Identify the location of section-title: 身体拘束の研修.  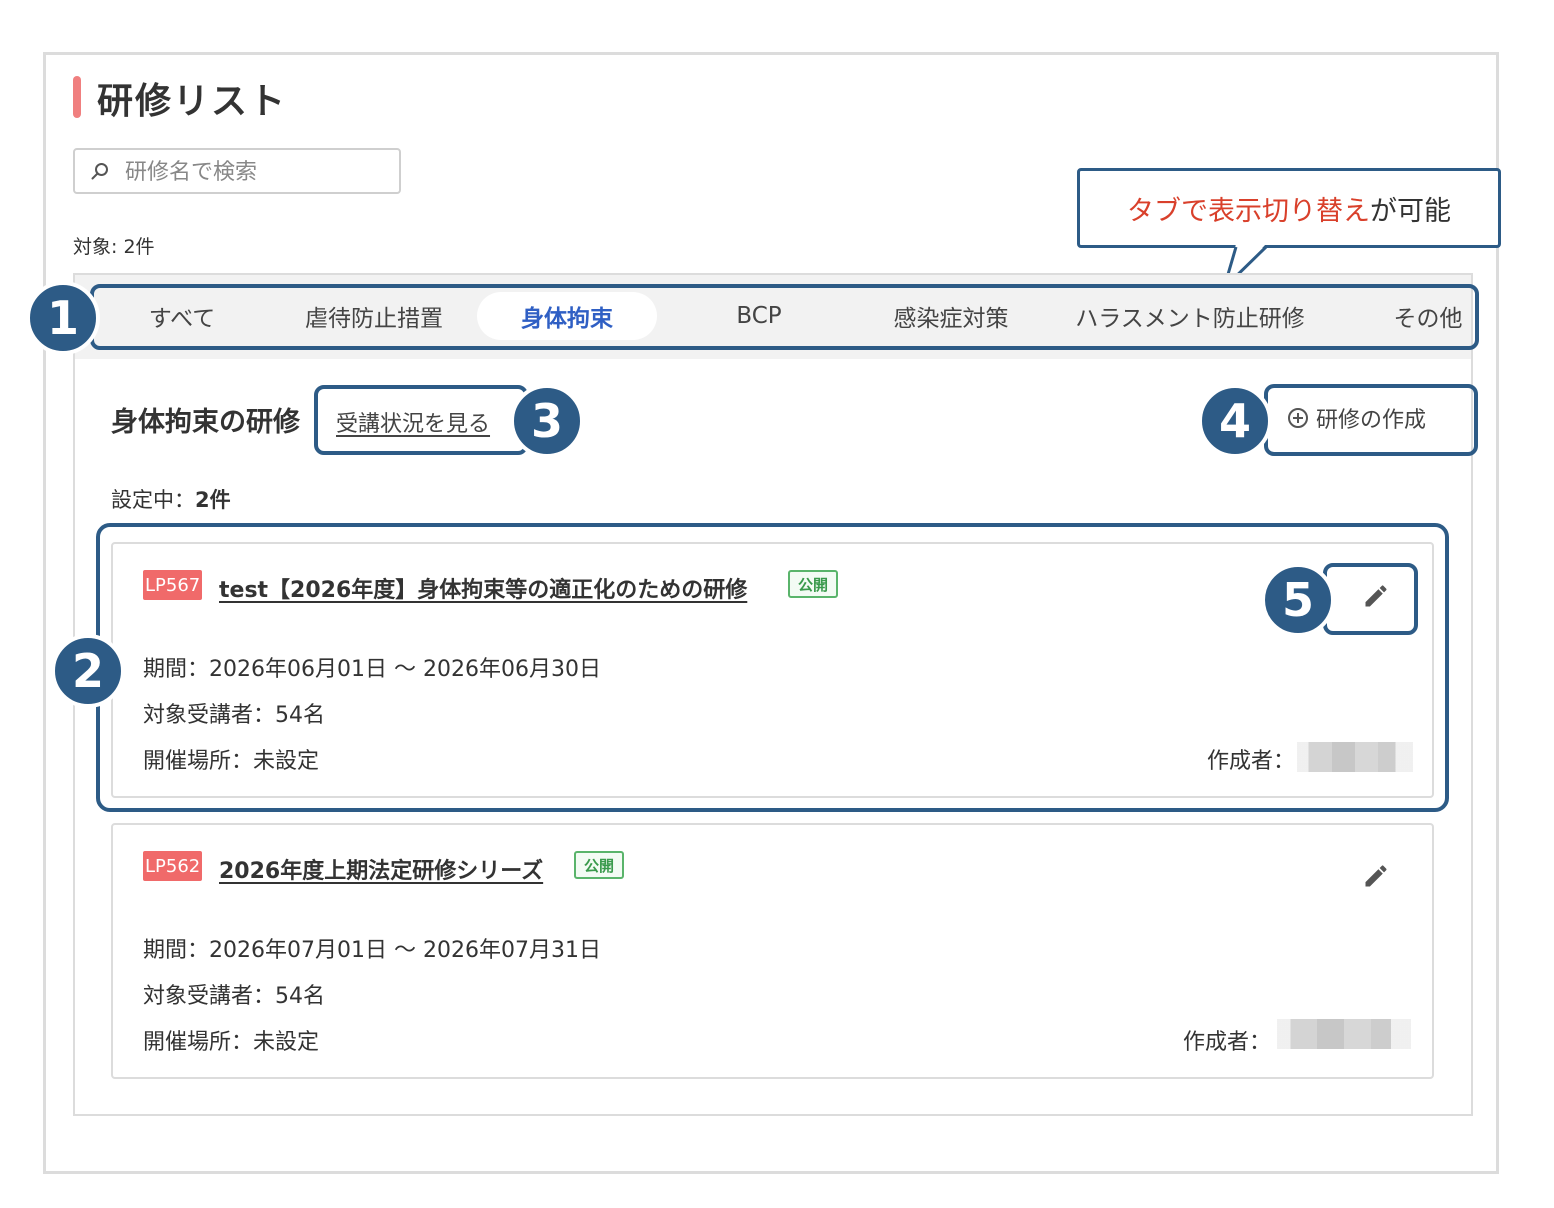
(205, 422).